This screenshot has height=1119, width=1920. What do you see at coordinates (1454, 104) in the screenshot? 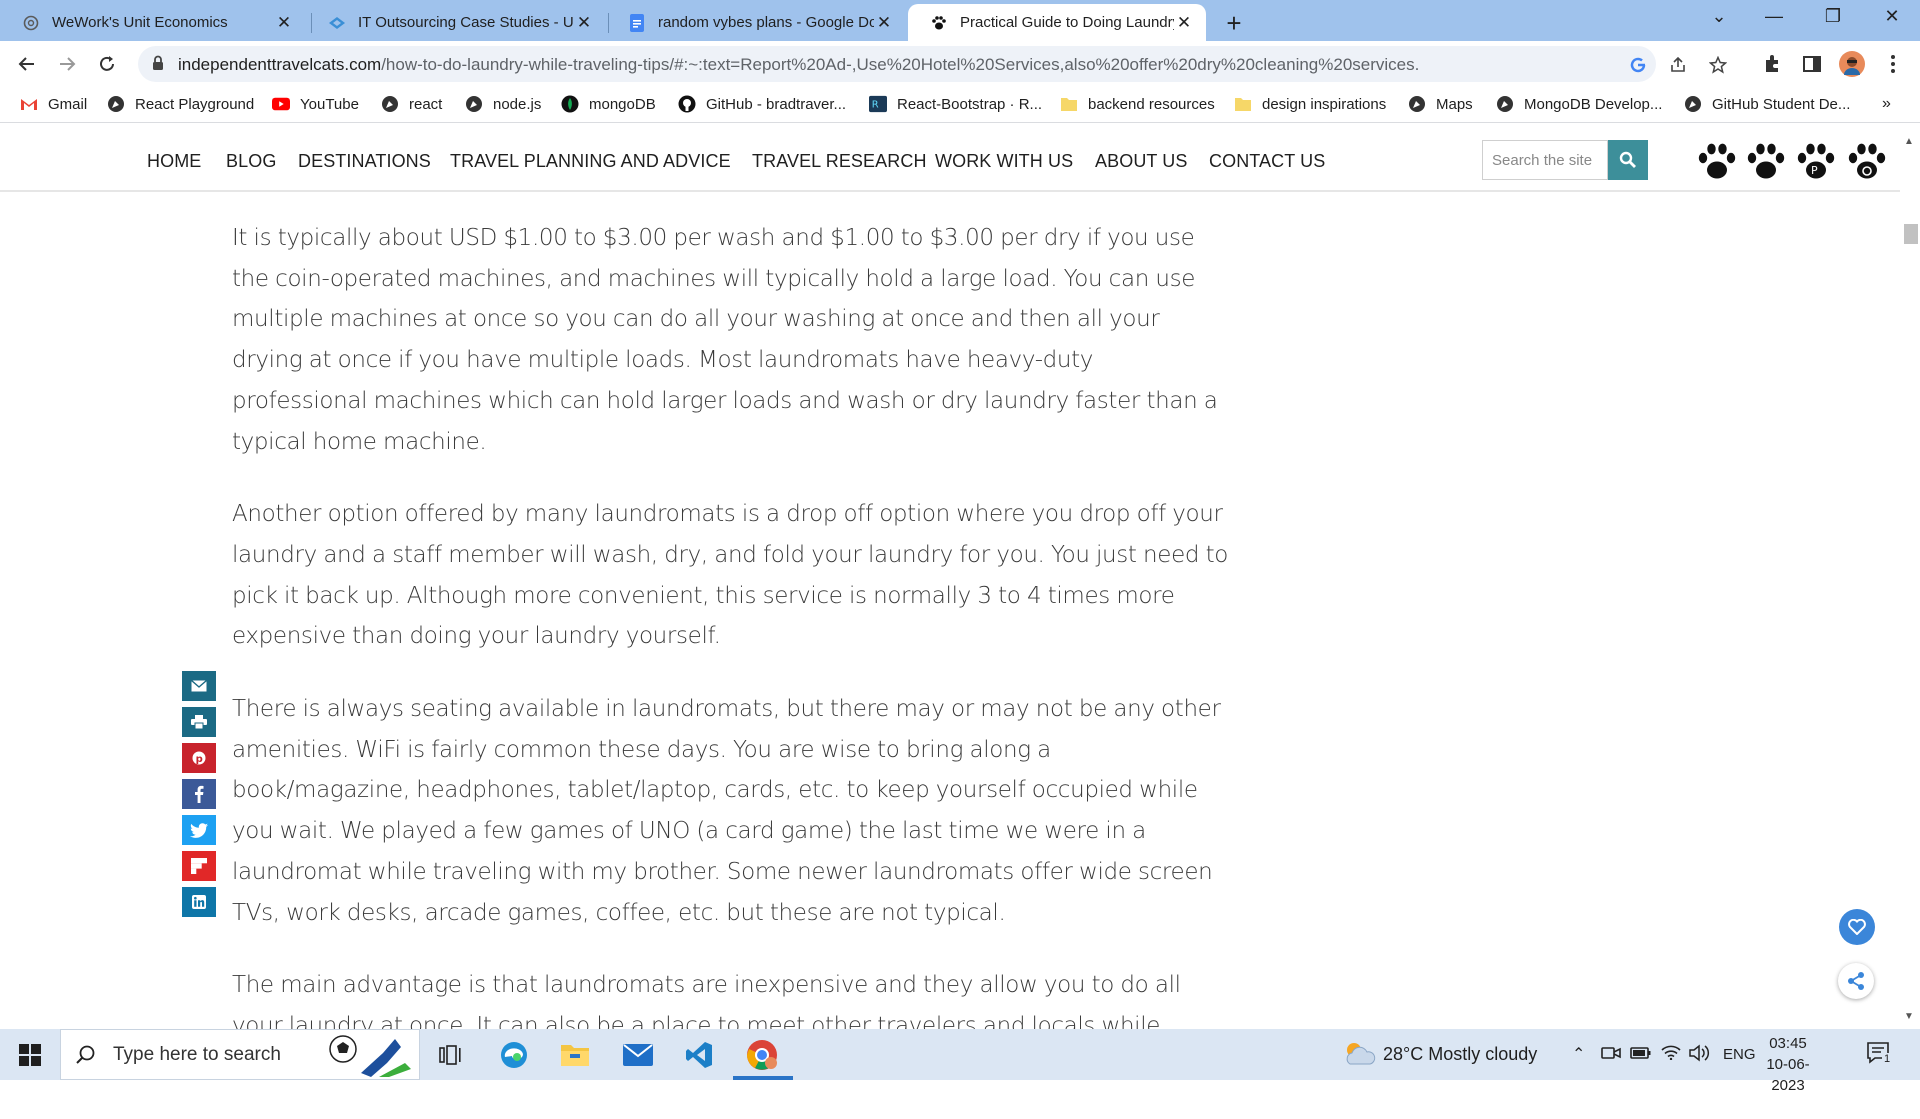
I see `bookmark-label: Maps` at bounding box center [1454, 104].